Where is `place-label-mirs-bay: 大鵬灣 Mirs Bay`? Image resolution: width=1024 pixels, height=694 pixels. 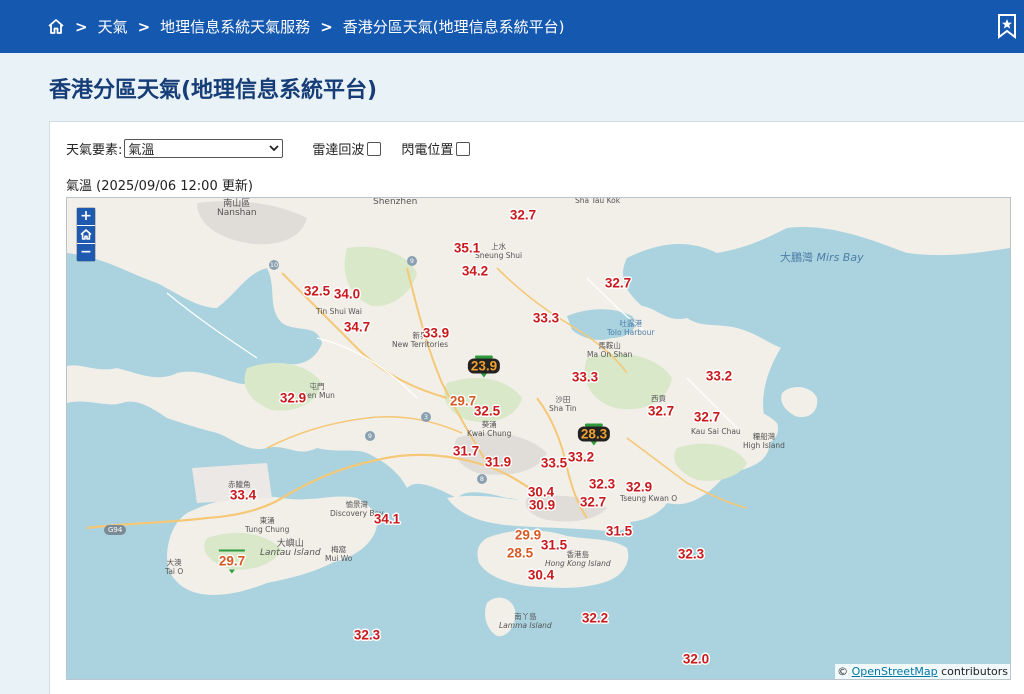 place-label-mirs-bay: 大鵬灣 Mirs Bay is located at coordinates (822, 257).